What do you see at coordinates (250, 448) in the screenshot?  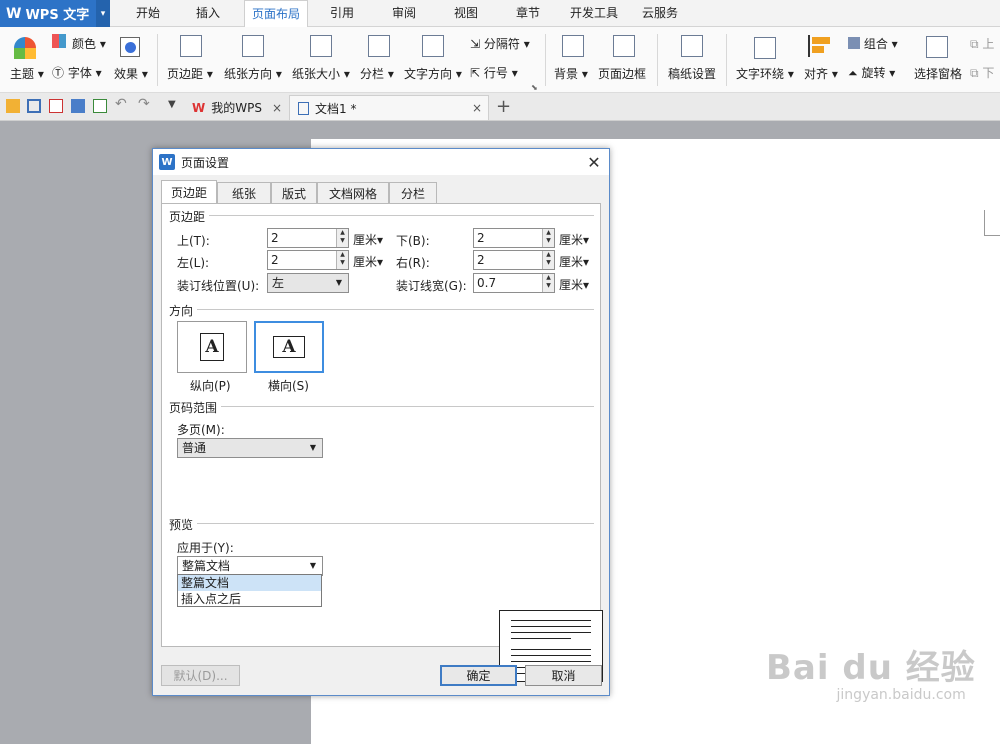 I see `multi-page-select: 普通 ▼` at bounding box center [250, 448].